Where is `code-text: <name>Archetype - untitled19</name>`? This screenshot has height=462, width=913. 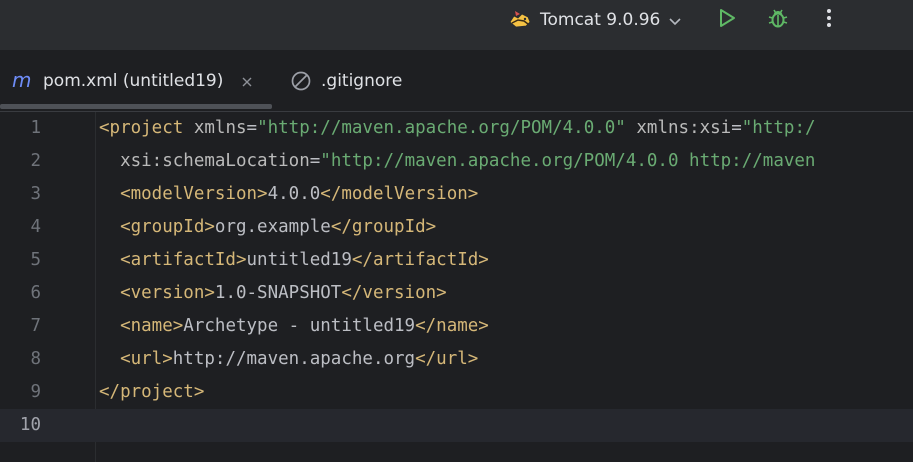
code-text: <name>Archetype - untitled19</name> is located at coordinates (294, 326).